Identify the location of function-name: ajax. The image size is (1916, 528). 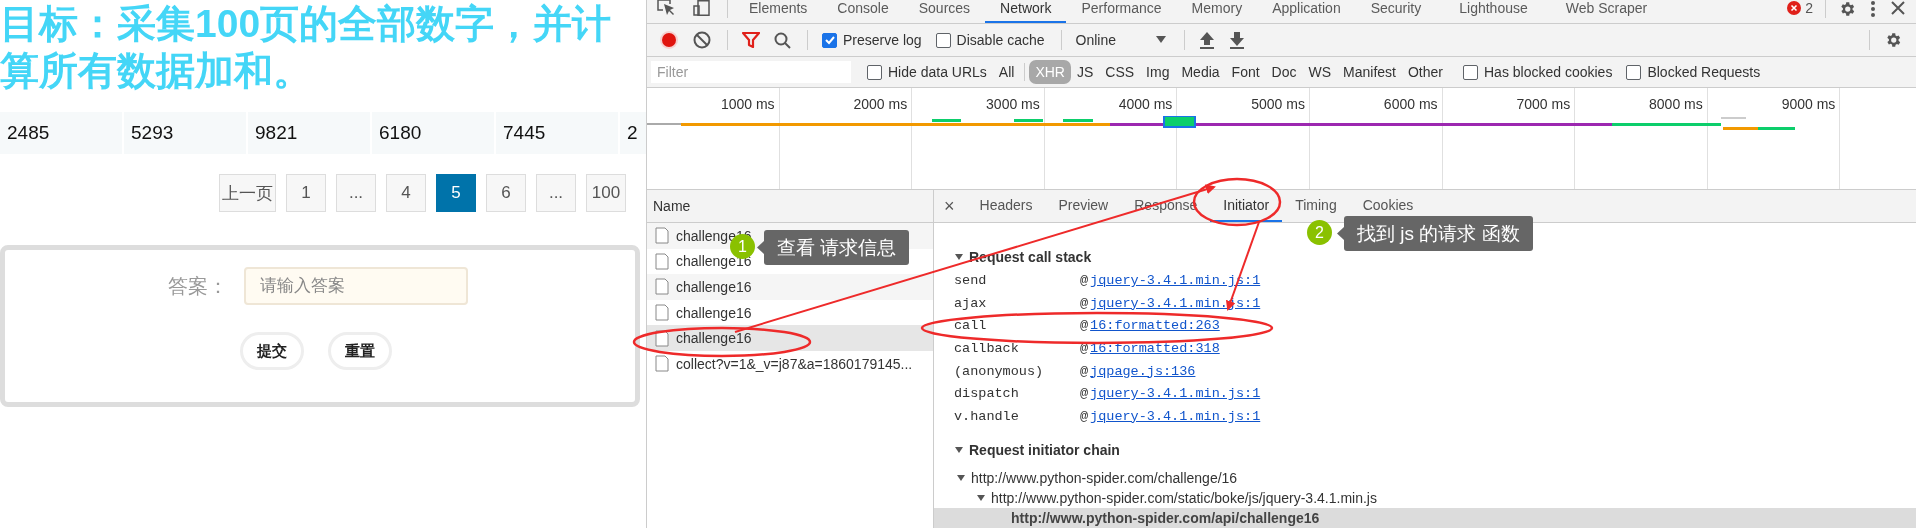
(971, 303).